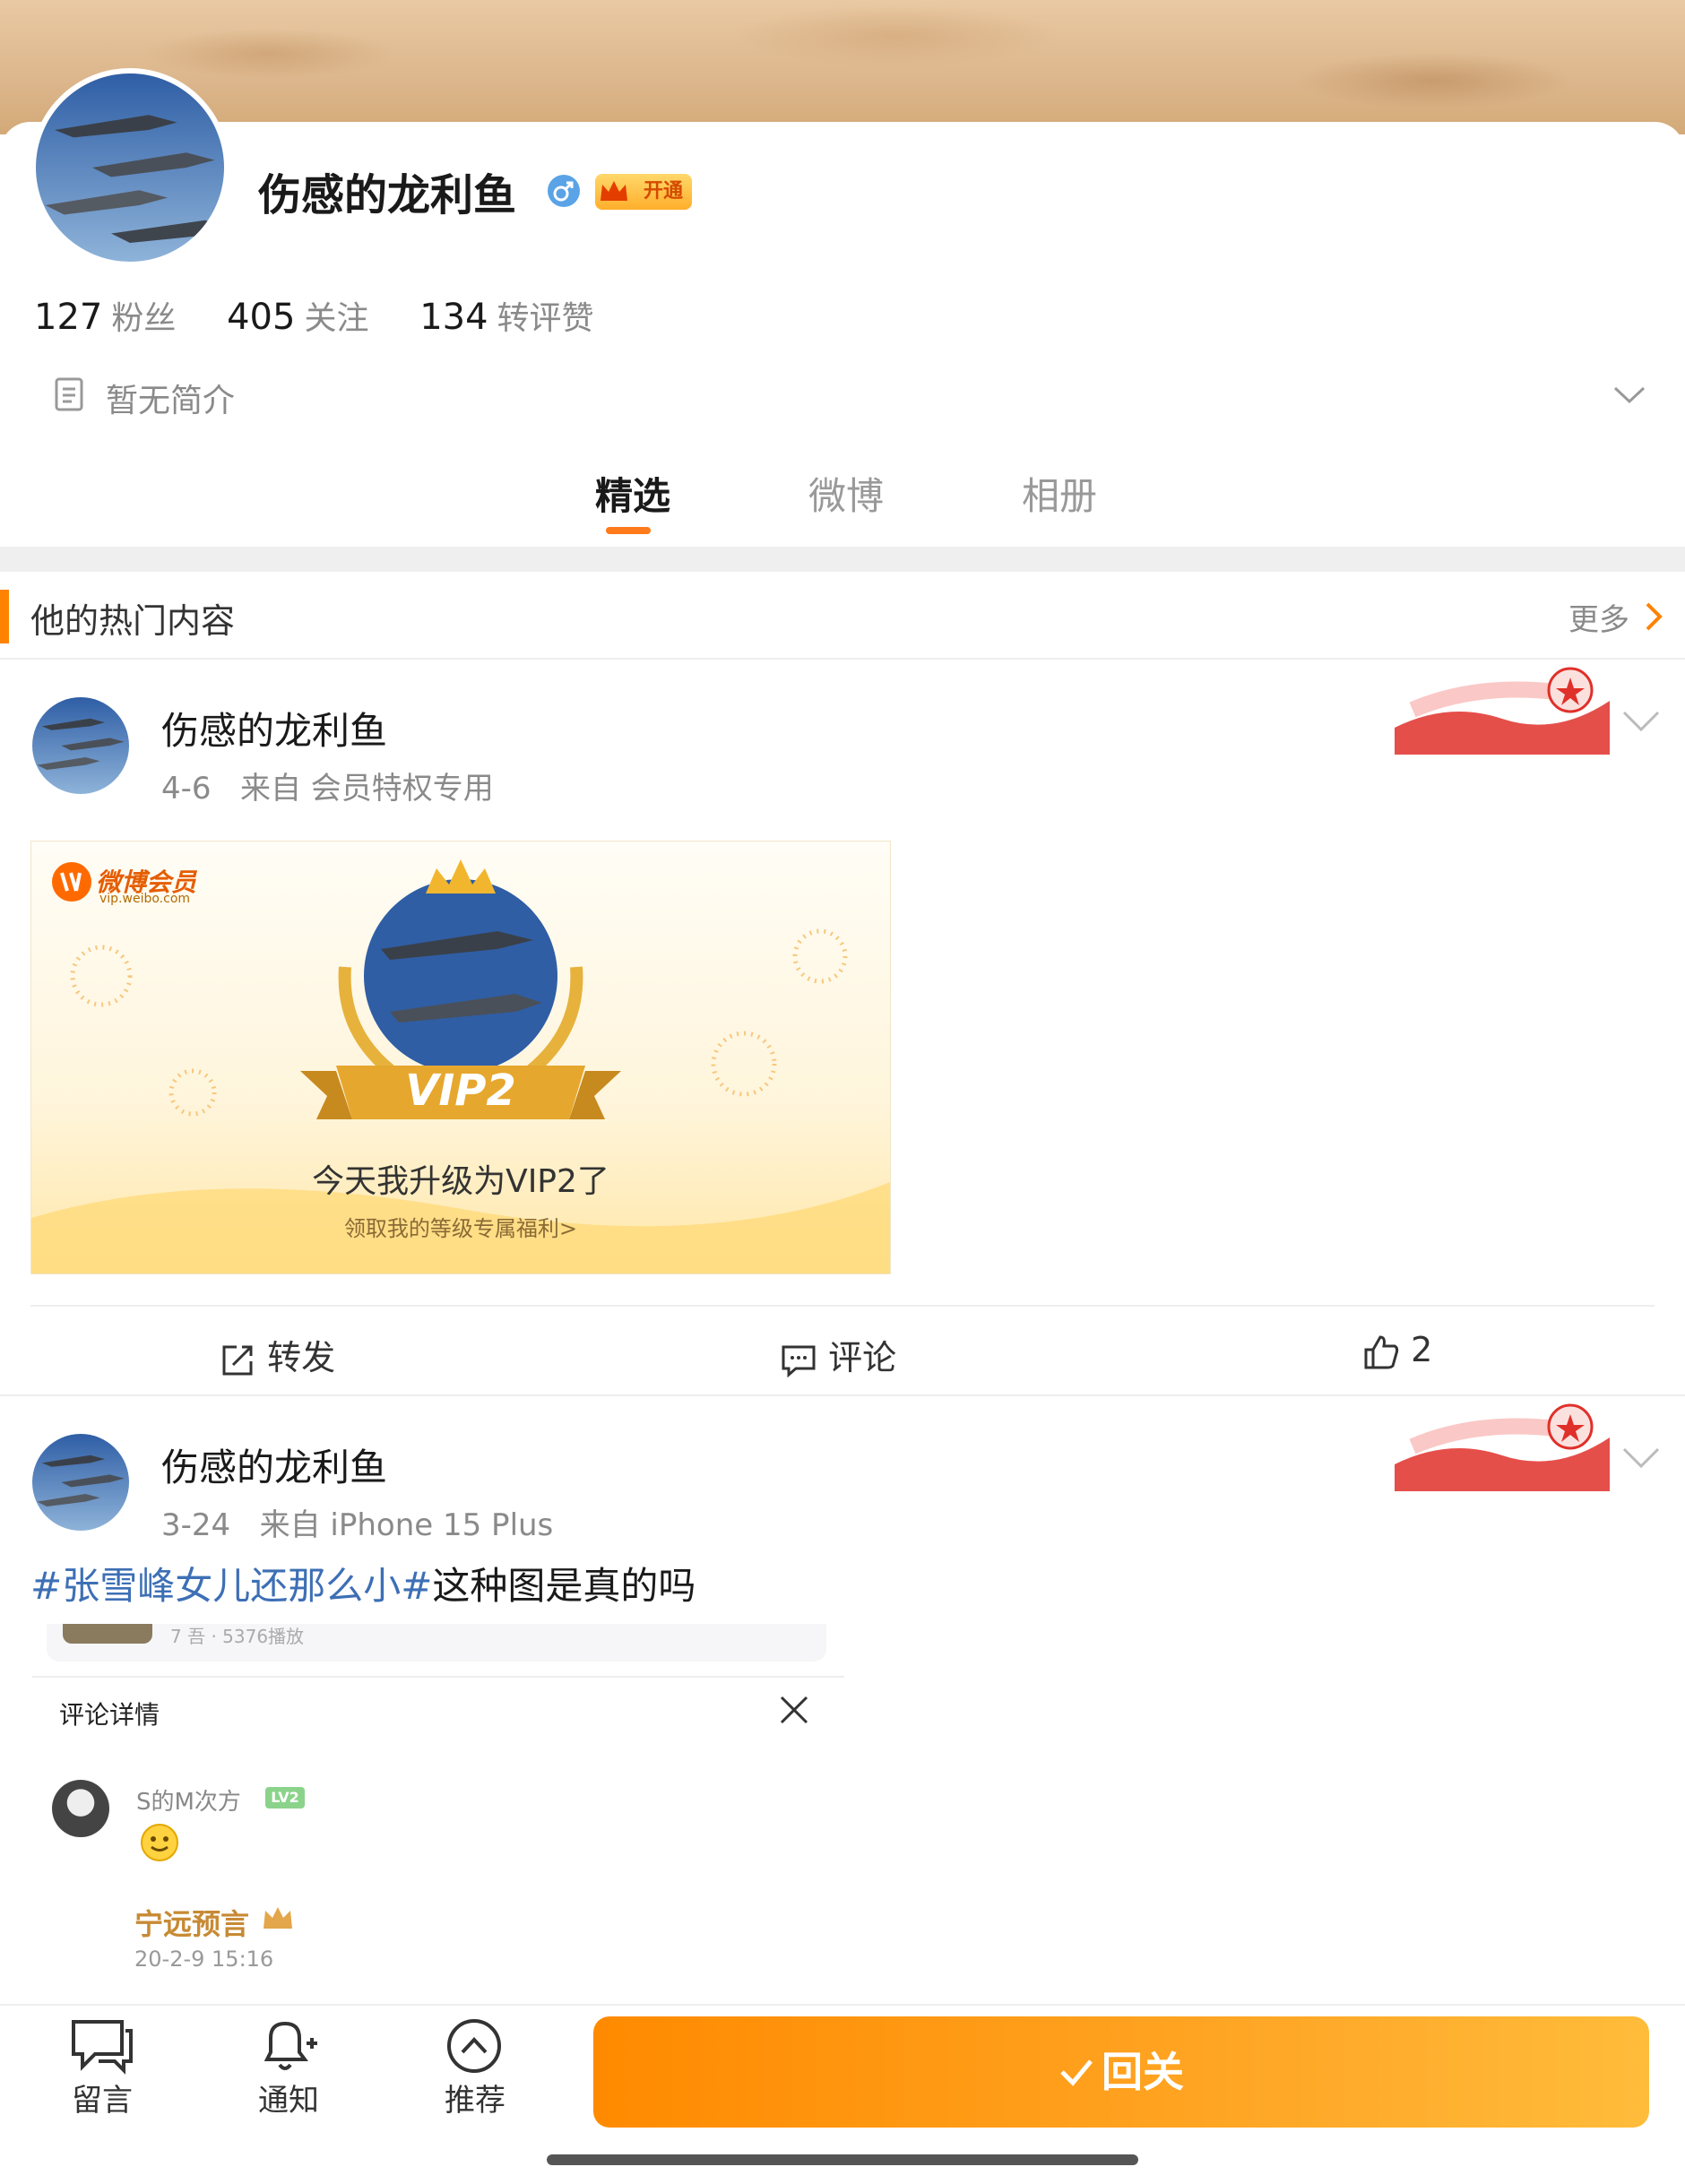  I want to click on recommend-button: 推荐, so click(475, 2067).